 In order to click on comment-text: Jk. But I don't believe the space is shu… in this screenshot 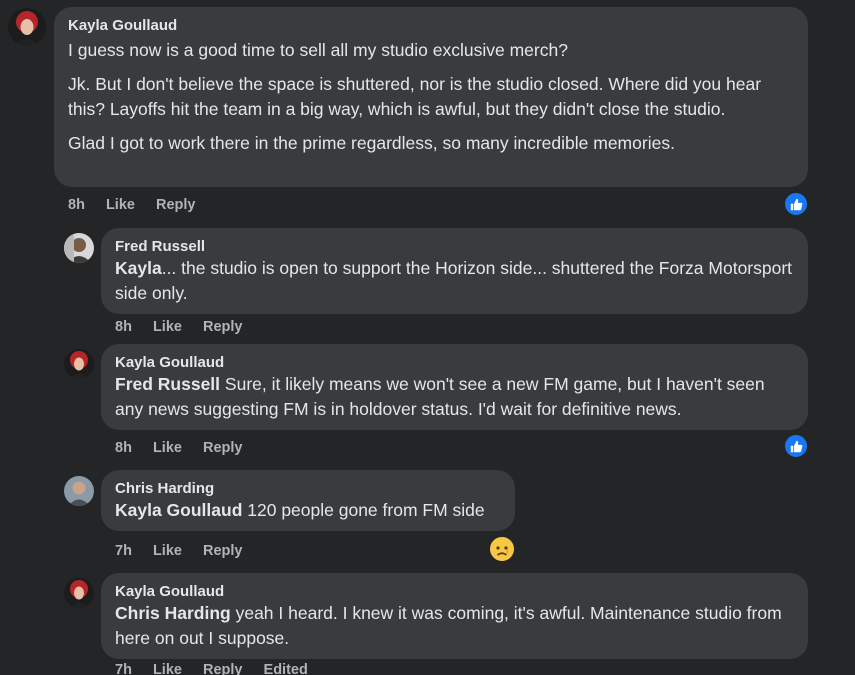, I will do `click(415, 96)`.